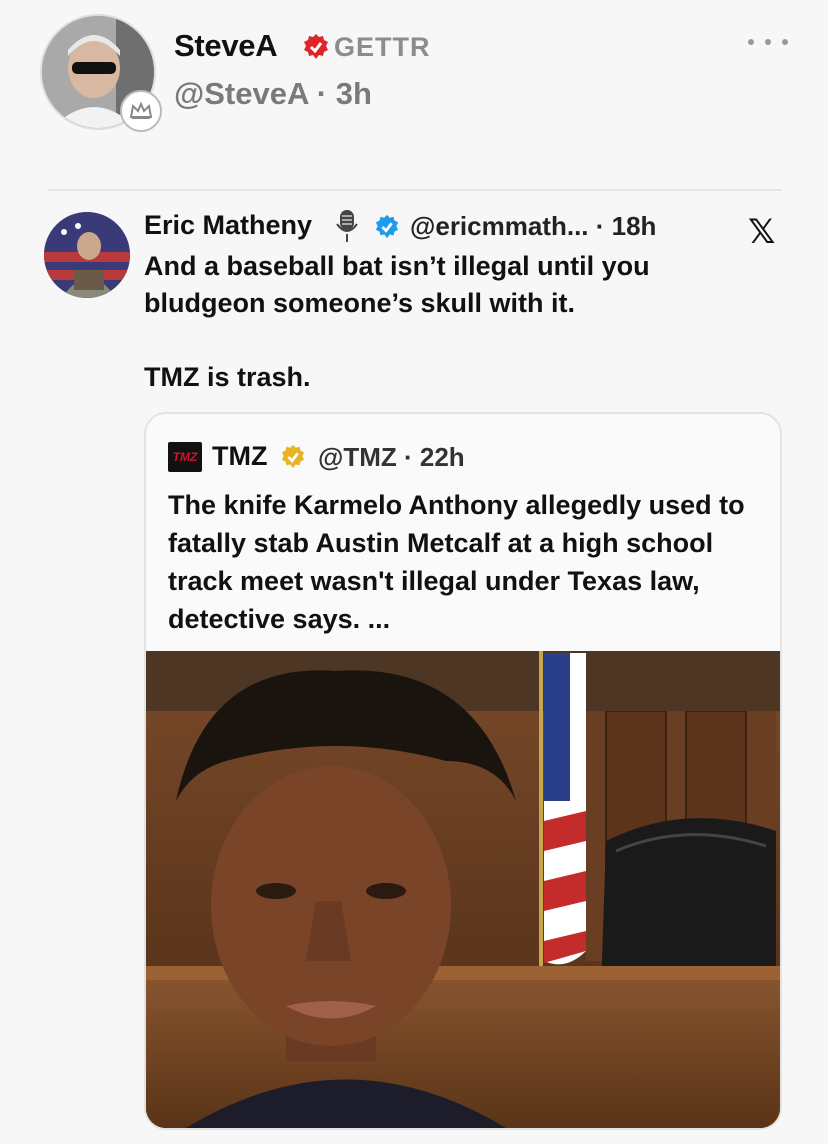  What do you see at coordinates (391, 457) in the screenshot?
I see `quoted-handle-time: @TMZ · 22h` at bounding box center [391, 457].